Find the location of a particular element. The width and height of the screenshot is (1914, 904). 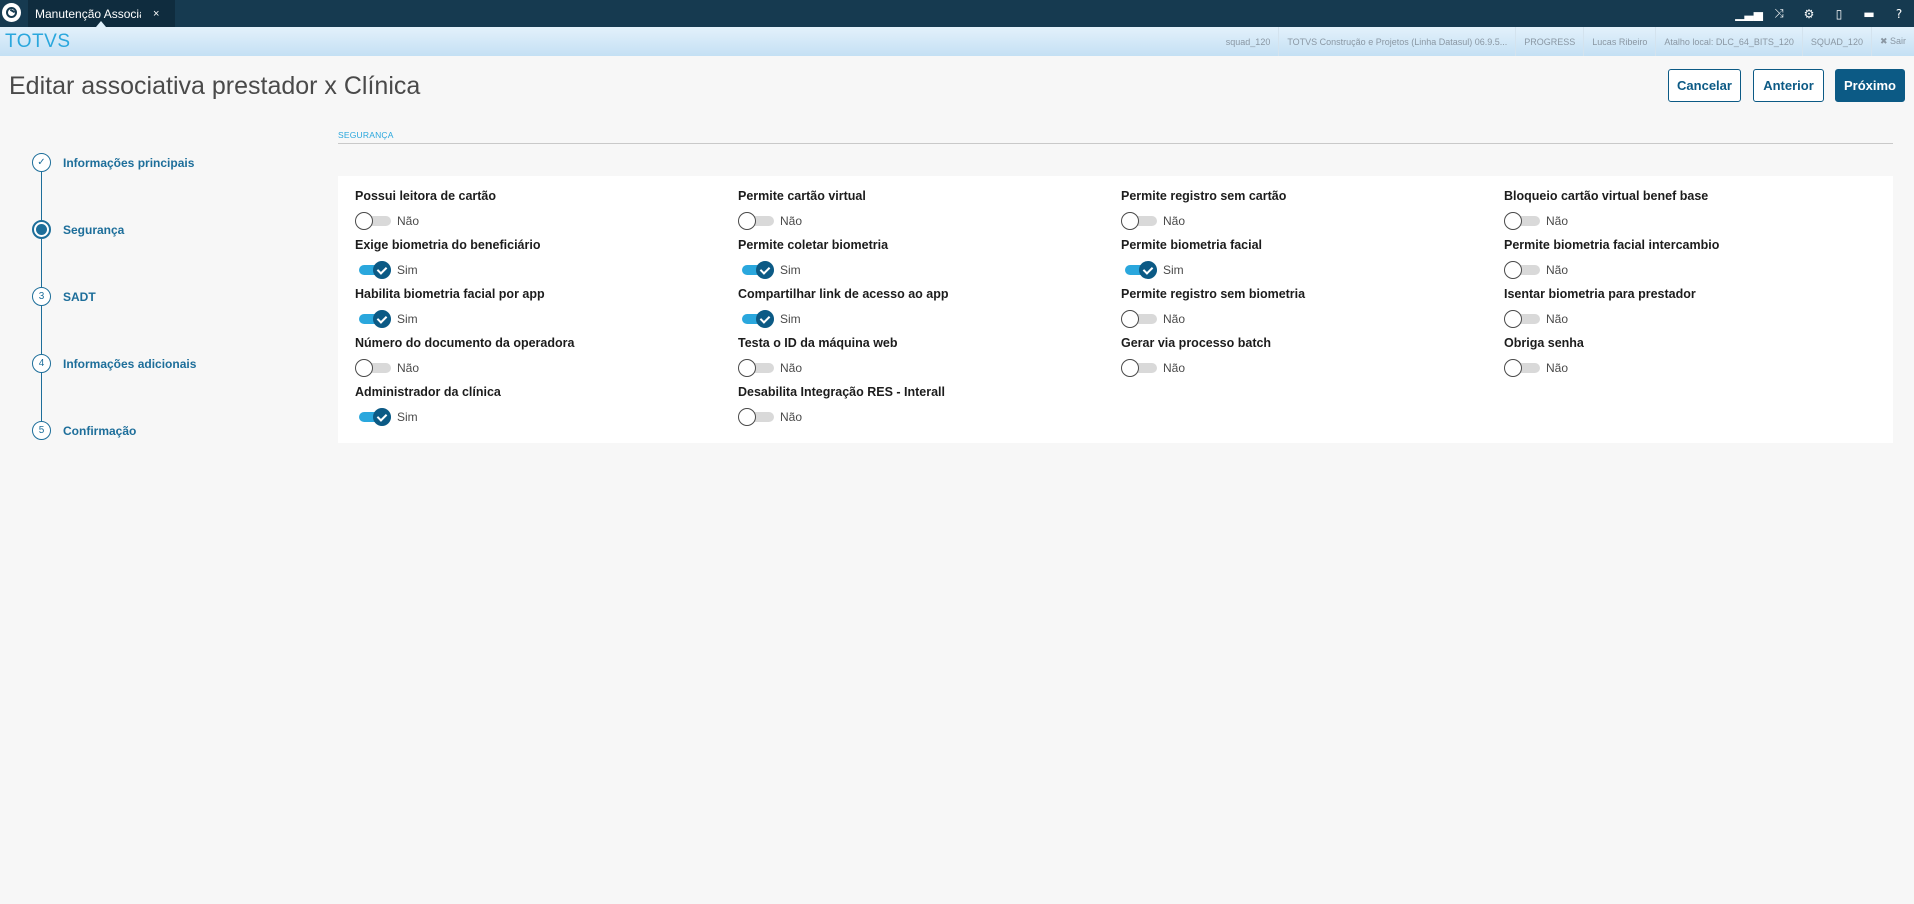

brand-logo: TOTVS is located at coordinates (38, 41).